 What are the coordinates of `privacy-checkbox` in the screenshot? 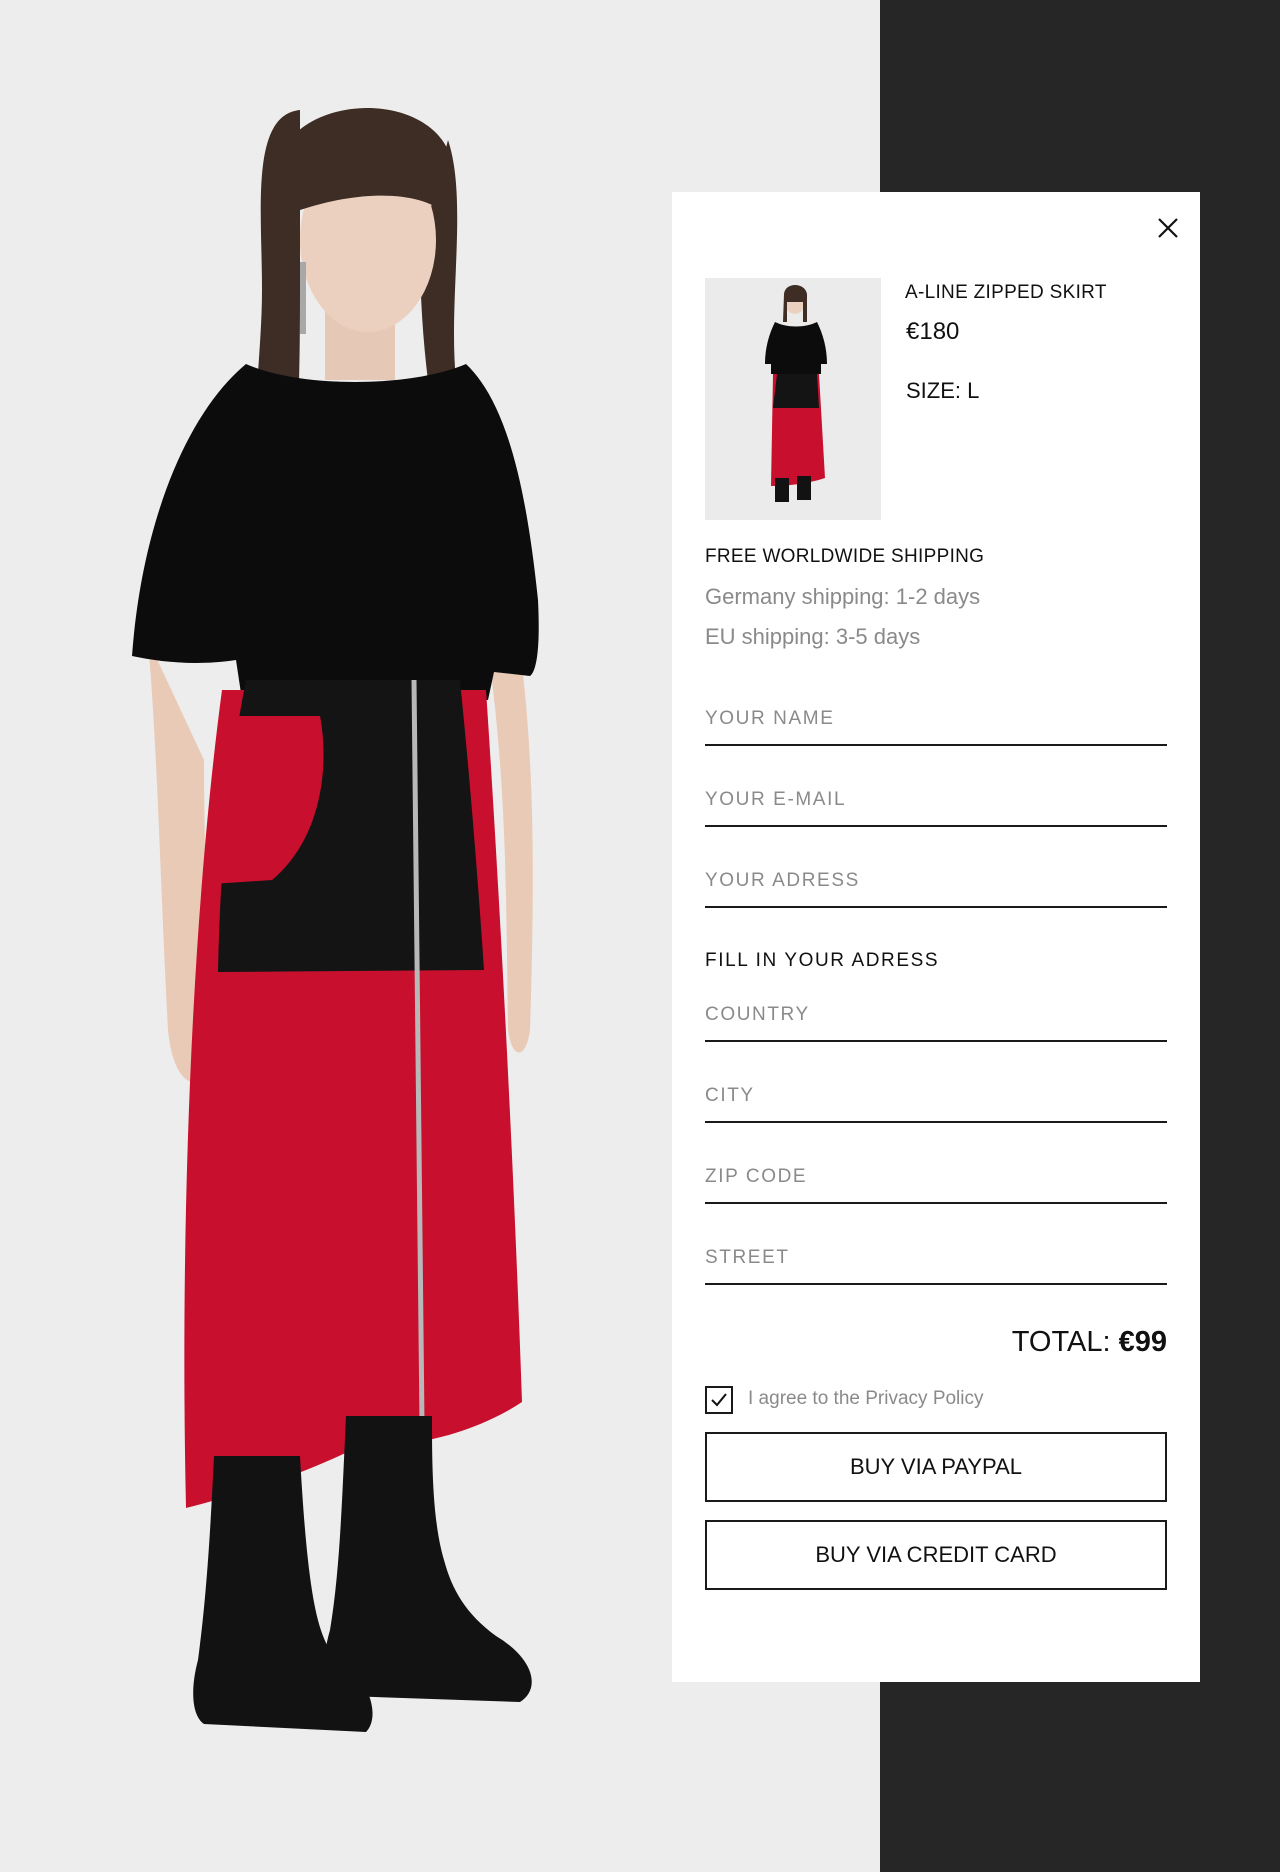 It's located at (719, 1400).